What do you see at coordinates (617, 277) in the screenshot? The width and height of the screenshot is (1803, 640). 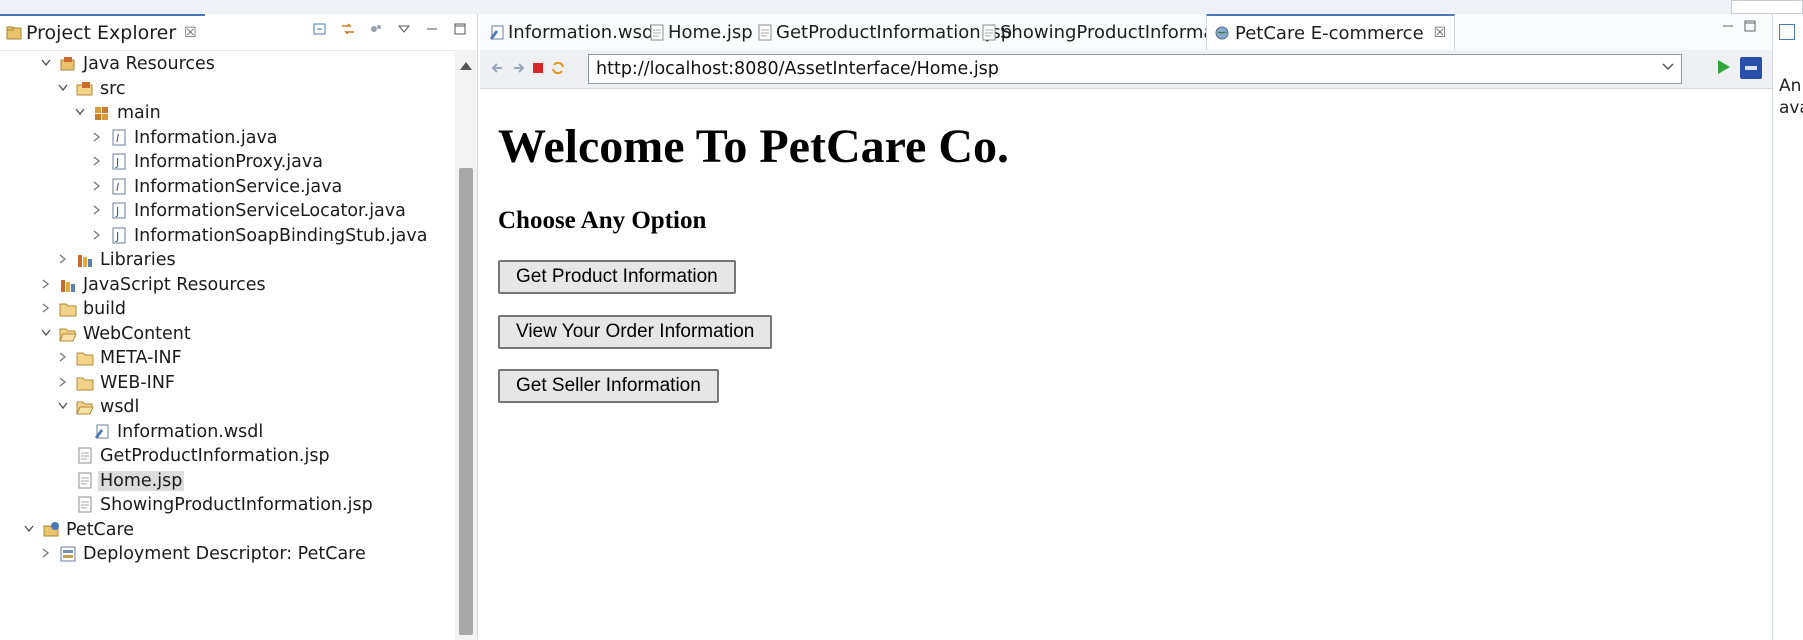 I see `get-product-information-button: Get Product Information` at bounding box center [617, 277].